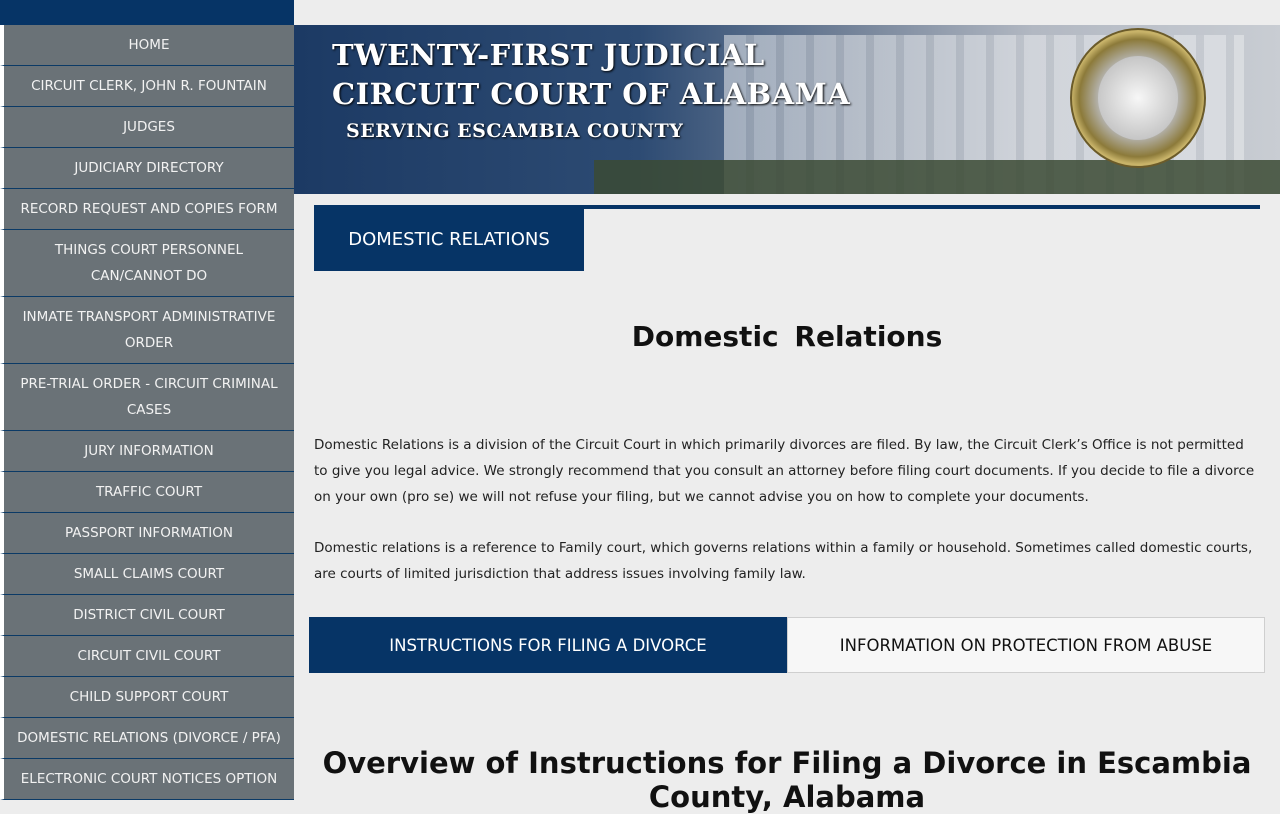 This screenshot has width=1280, height=814. Describe the element at coordinates (147, 533) in the screenshot. I see `sidebar-item-passport-information: PASSPORT INFORMATION` at that location.